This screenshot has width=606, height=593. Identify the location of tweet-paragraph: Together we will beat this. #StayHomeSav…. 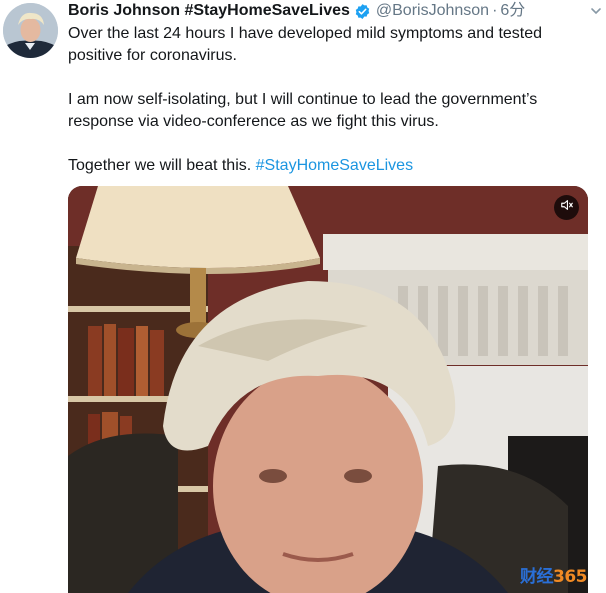
(328, 166).